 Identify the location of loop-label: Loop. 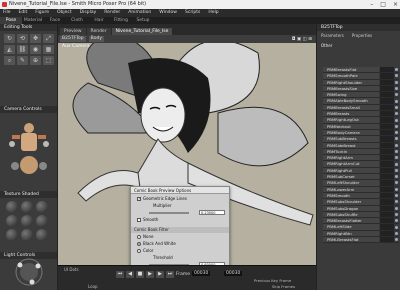
(93, 286).